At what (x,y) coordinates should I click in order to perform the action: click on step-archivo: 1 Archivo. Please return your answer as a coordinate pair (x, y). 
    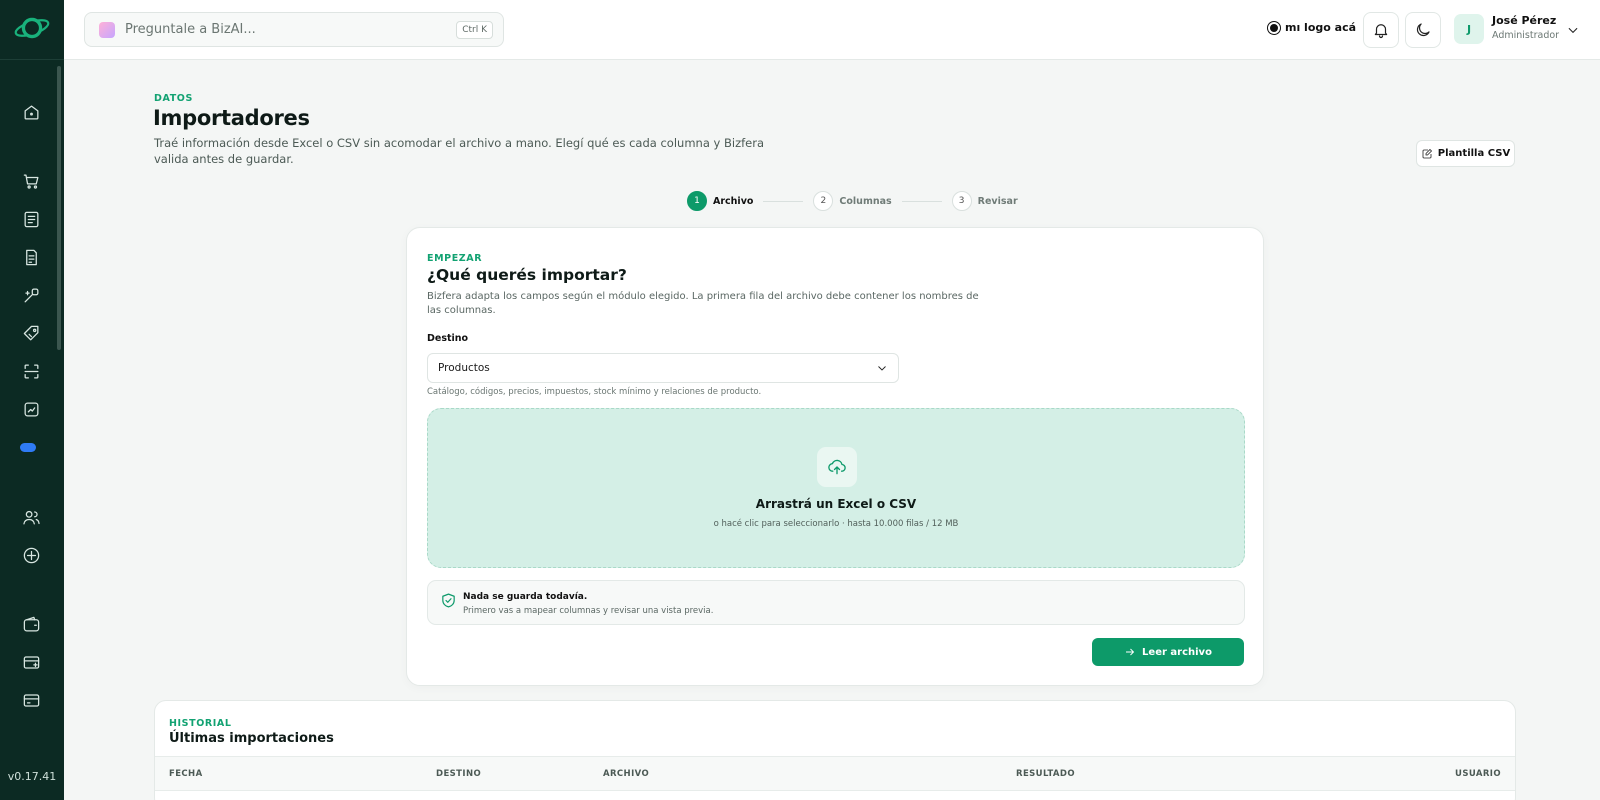
    Looking at the image, I should click on (720, 201).